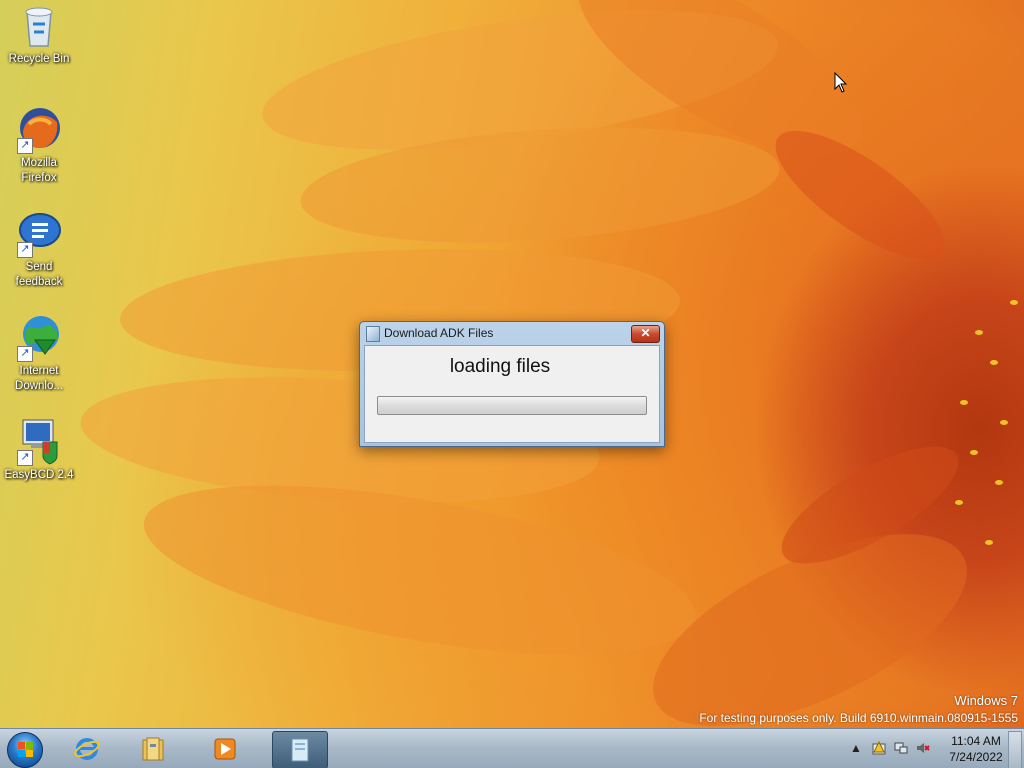  What do you see at coordinates (512, 405) in the screenshot?
I see `progress-bar` at bounding box center [512, 405].